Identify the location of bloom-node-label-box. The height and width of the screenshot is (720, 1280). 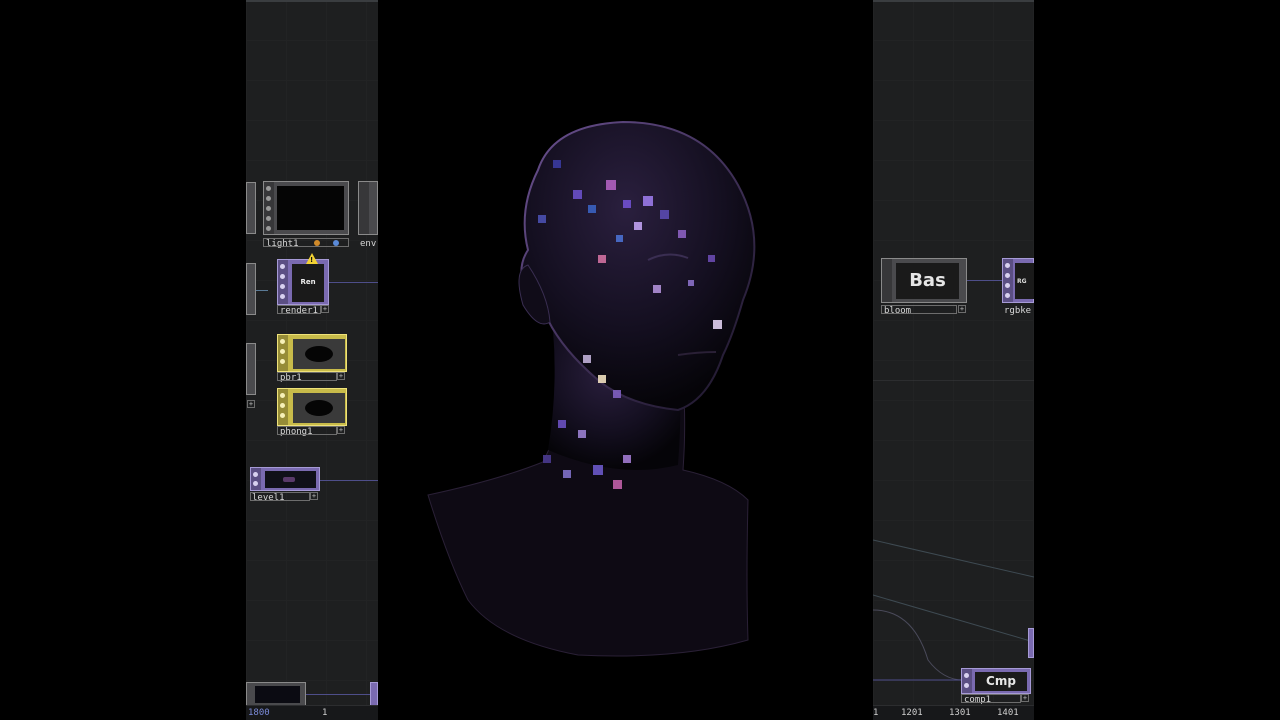
(919, 309).